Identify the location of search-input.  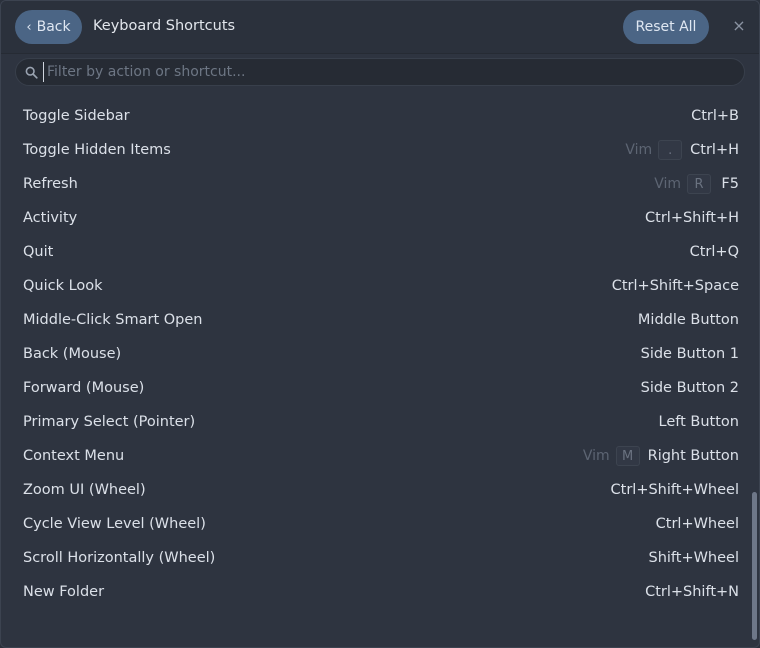
(393, 72).